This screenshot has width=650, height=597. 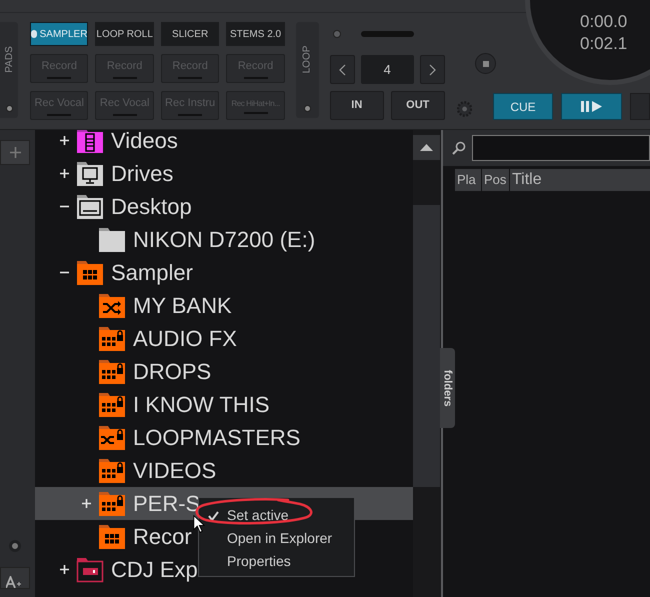 I want to click on folder-label: VIDEOS, so click(x=174, y=471).